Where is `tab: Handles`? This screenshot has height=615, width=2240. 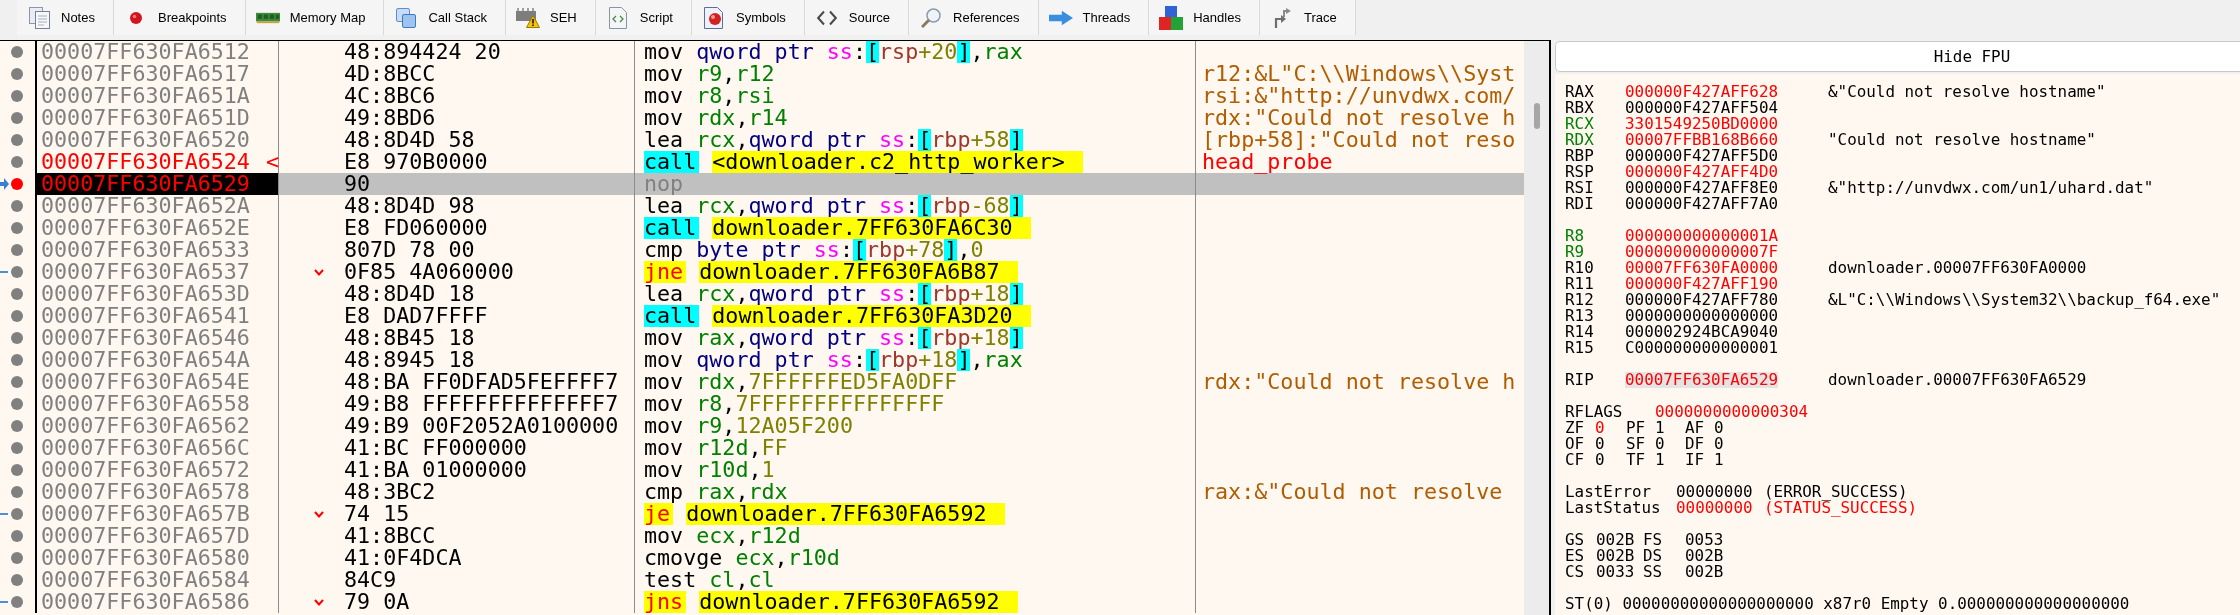
tab: Handles is located at coordinates (1204, 17).